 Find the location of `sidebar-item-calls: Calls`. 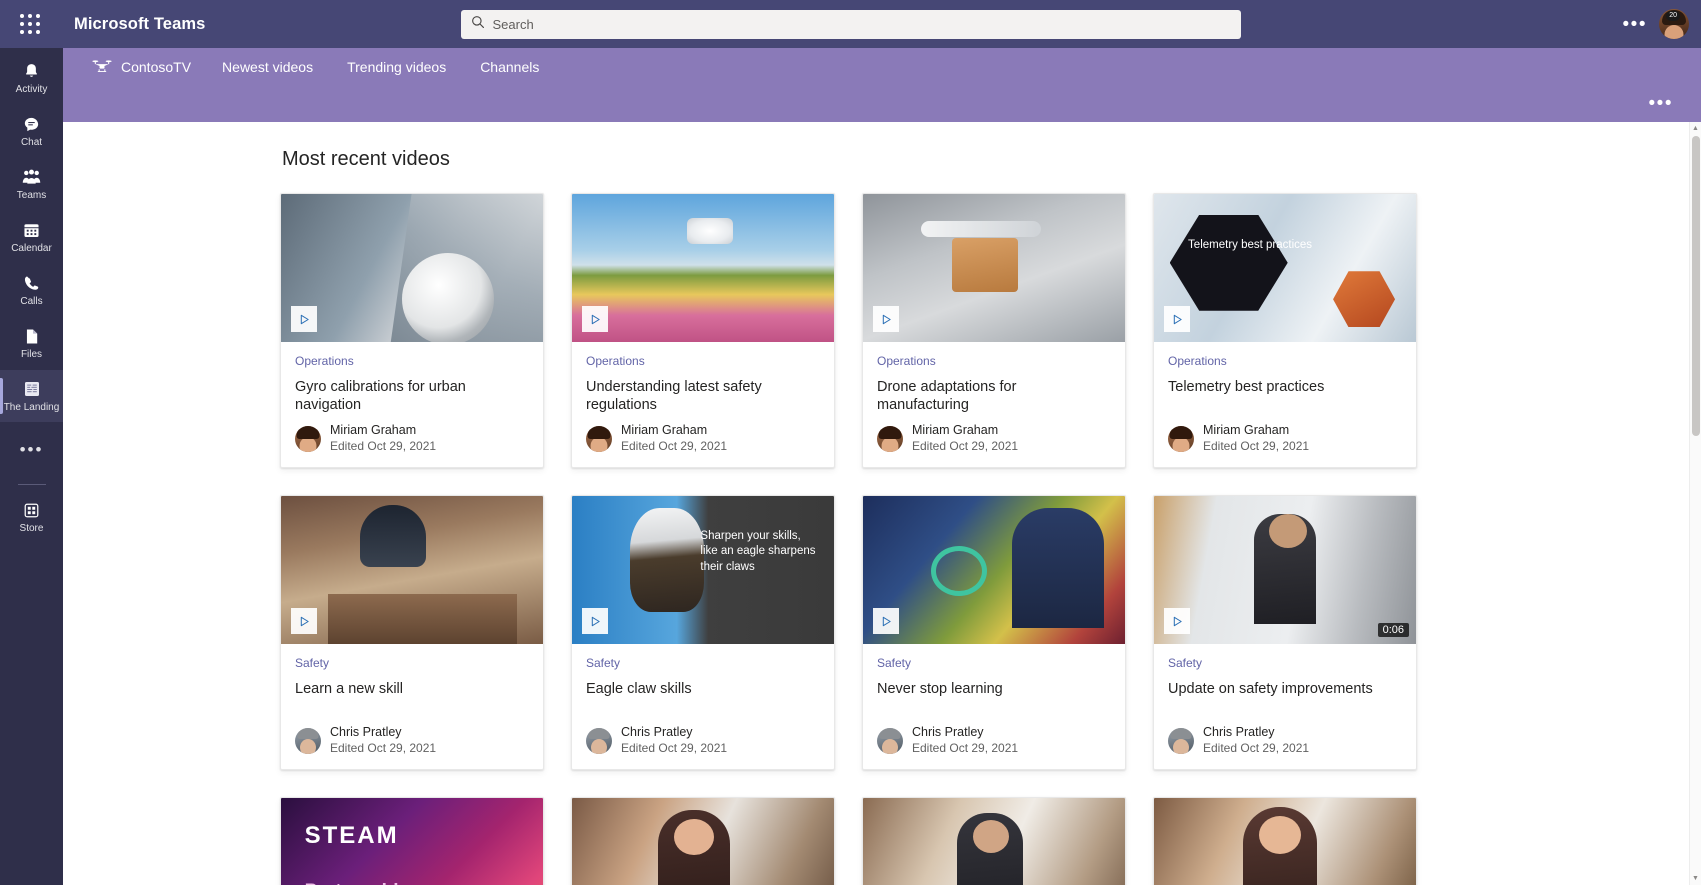

sidebar-item-calls: Calls is located at coordinates (31, 290).